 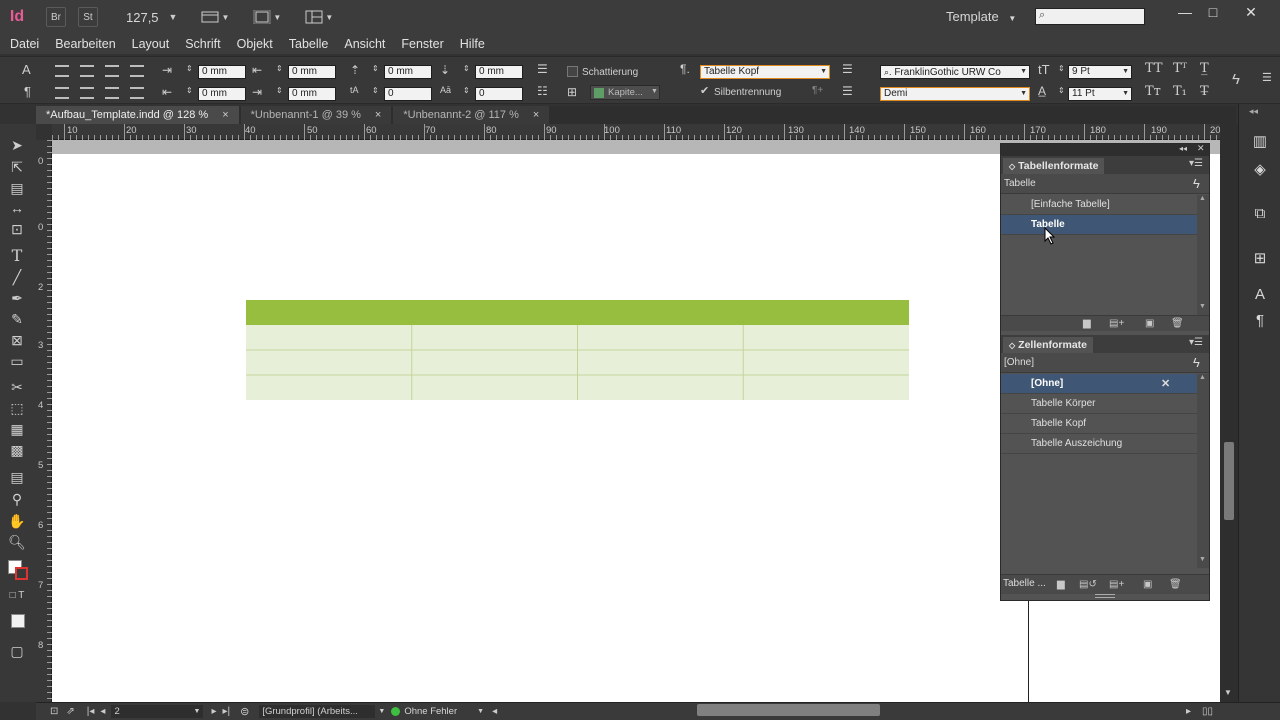 I want to click on links-panel-icon: ⧉, so click(x=1260, y=213).